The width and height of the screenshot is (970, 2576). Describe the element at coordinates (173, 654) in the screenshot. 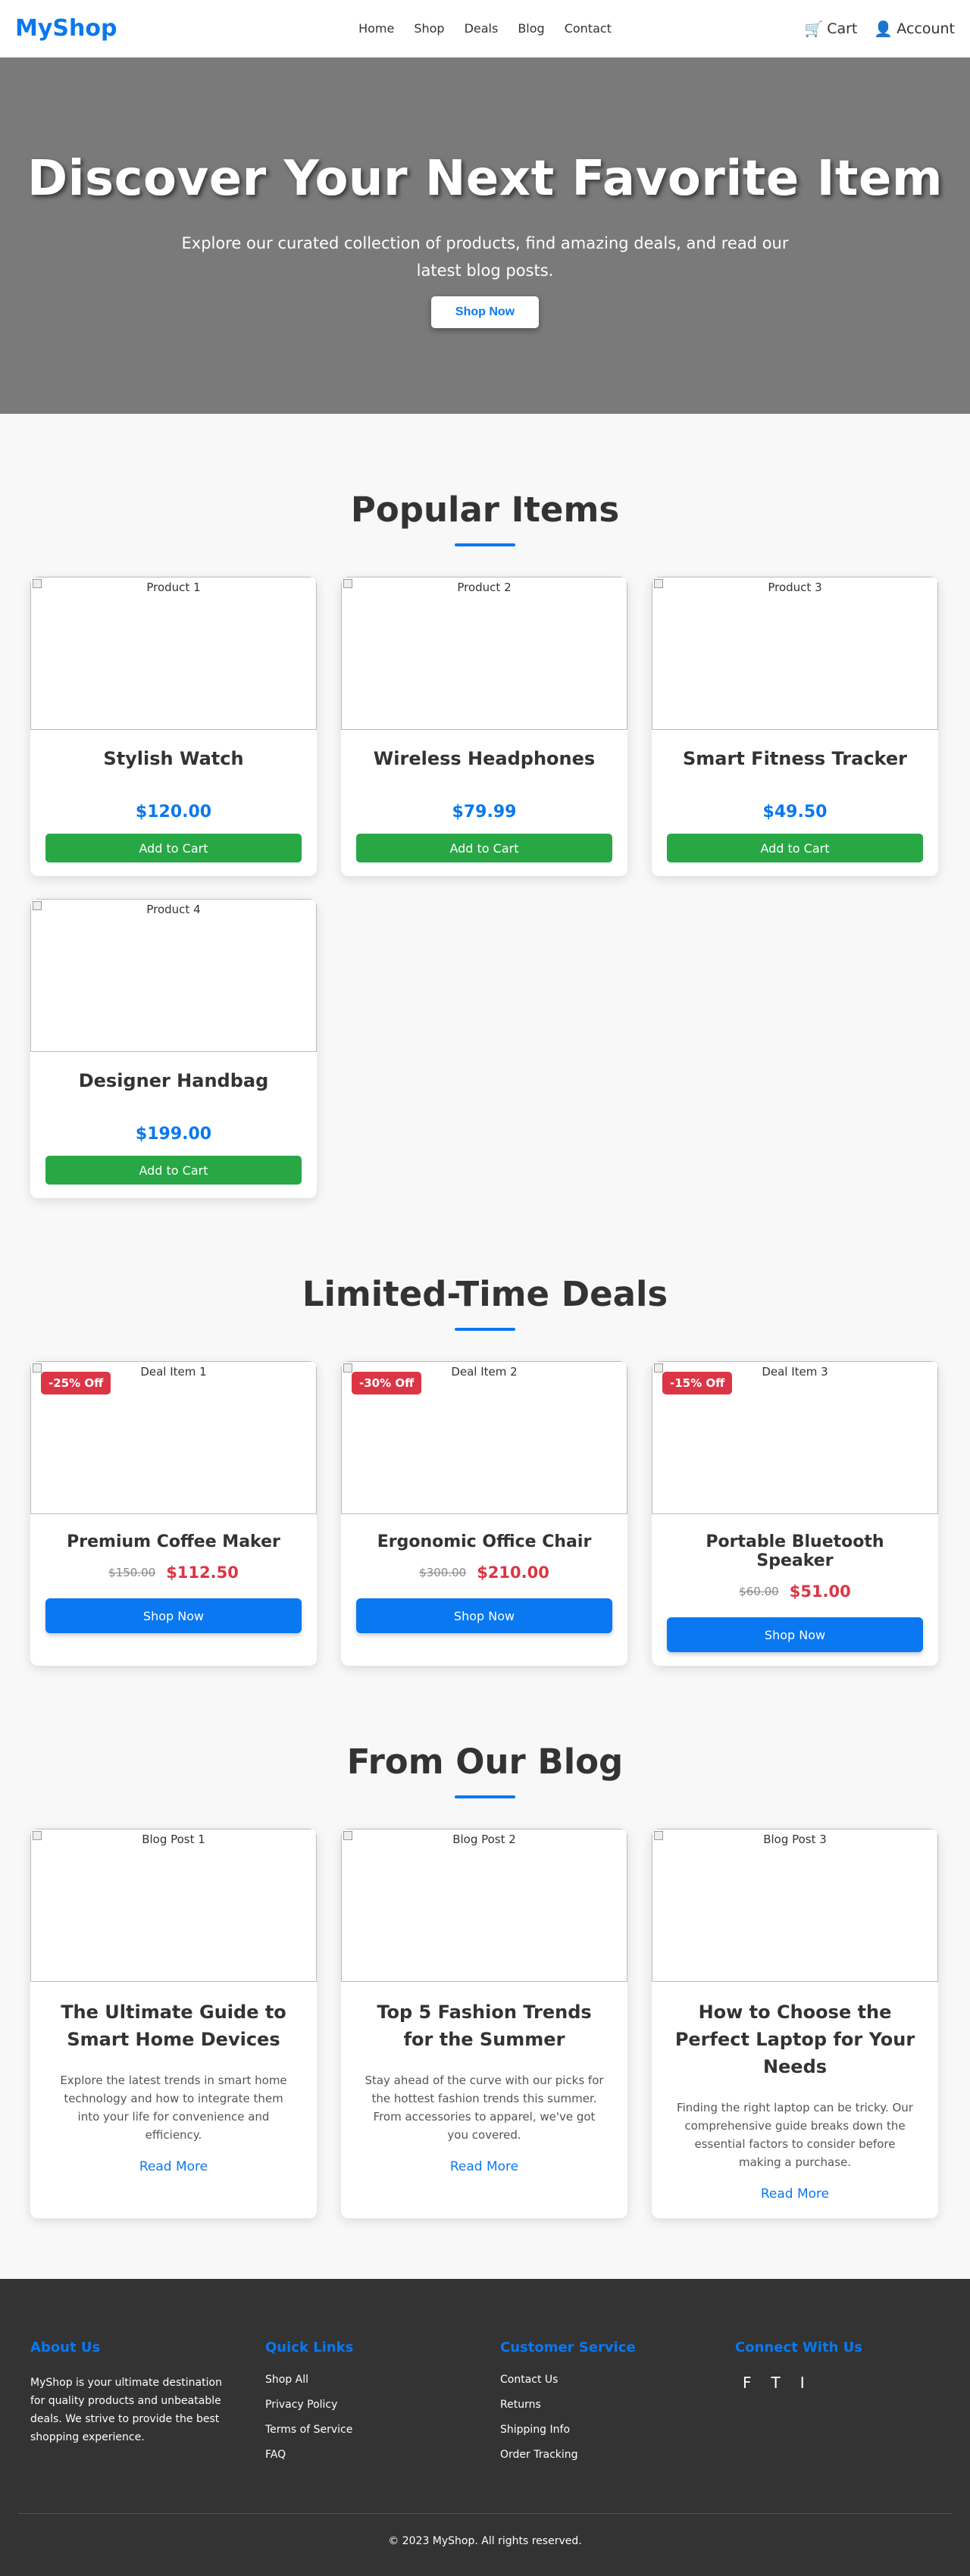

I see `product-image: Product 1` at that location.